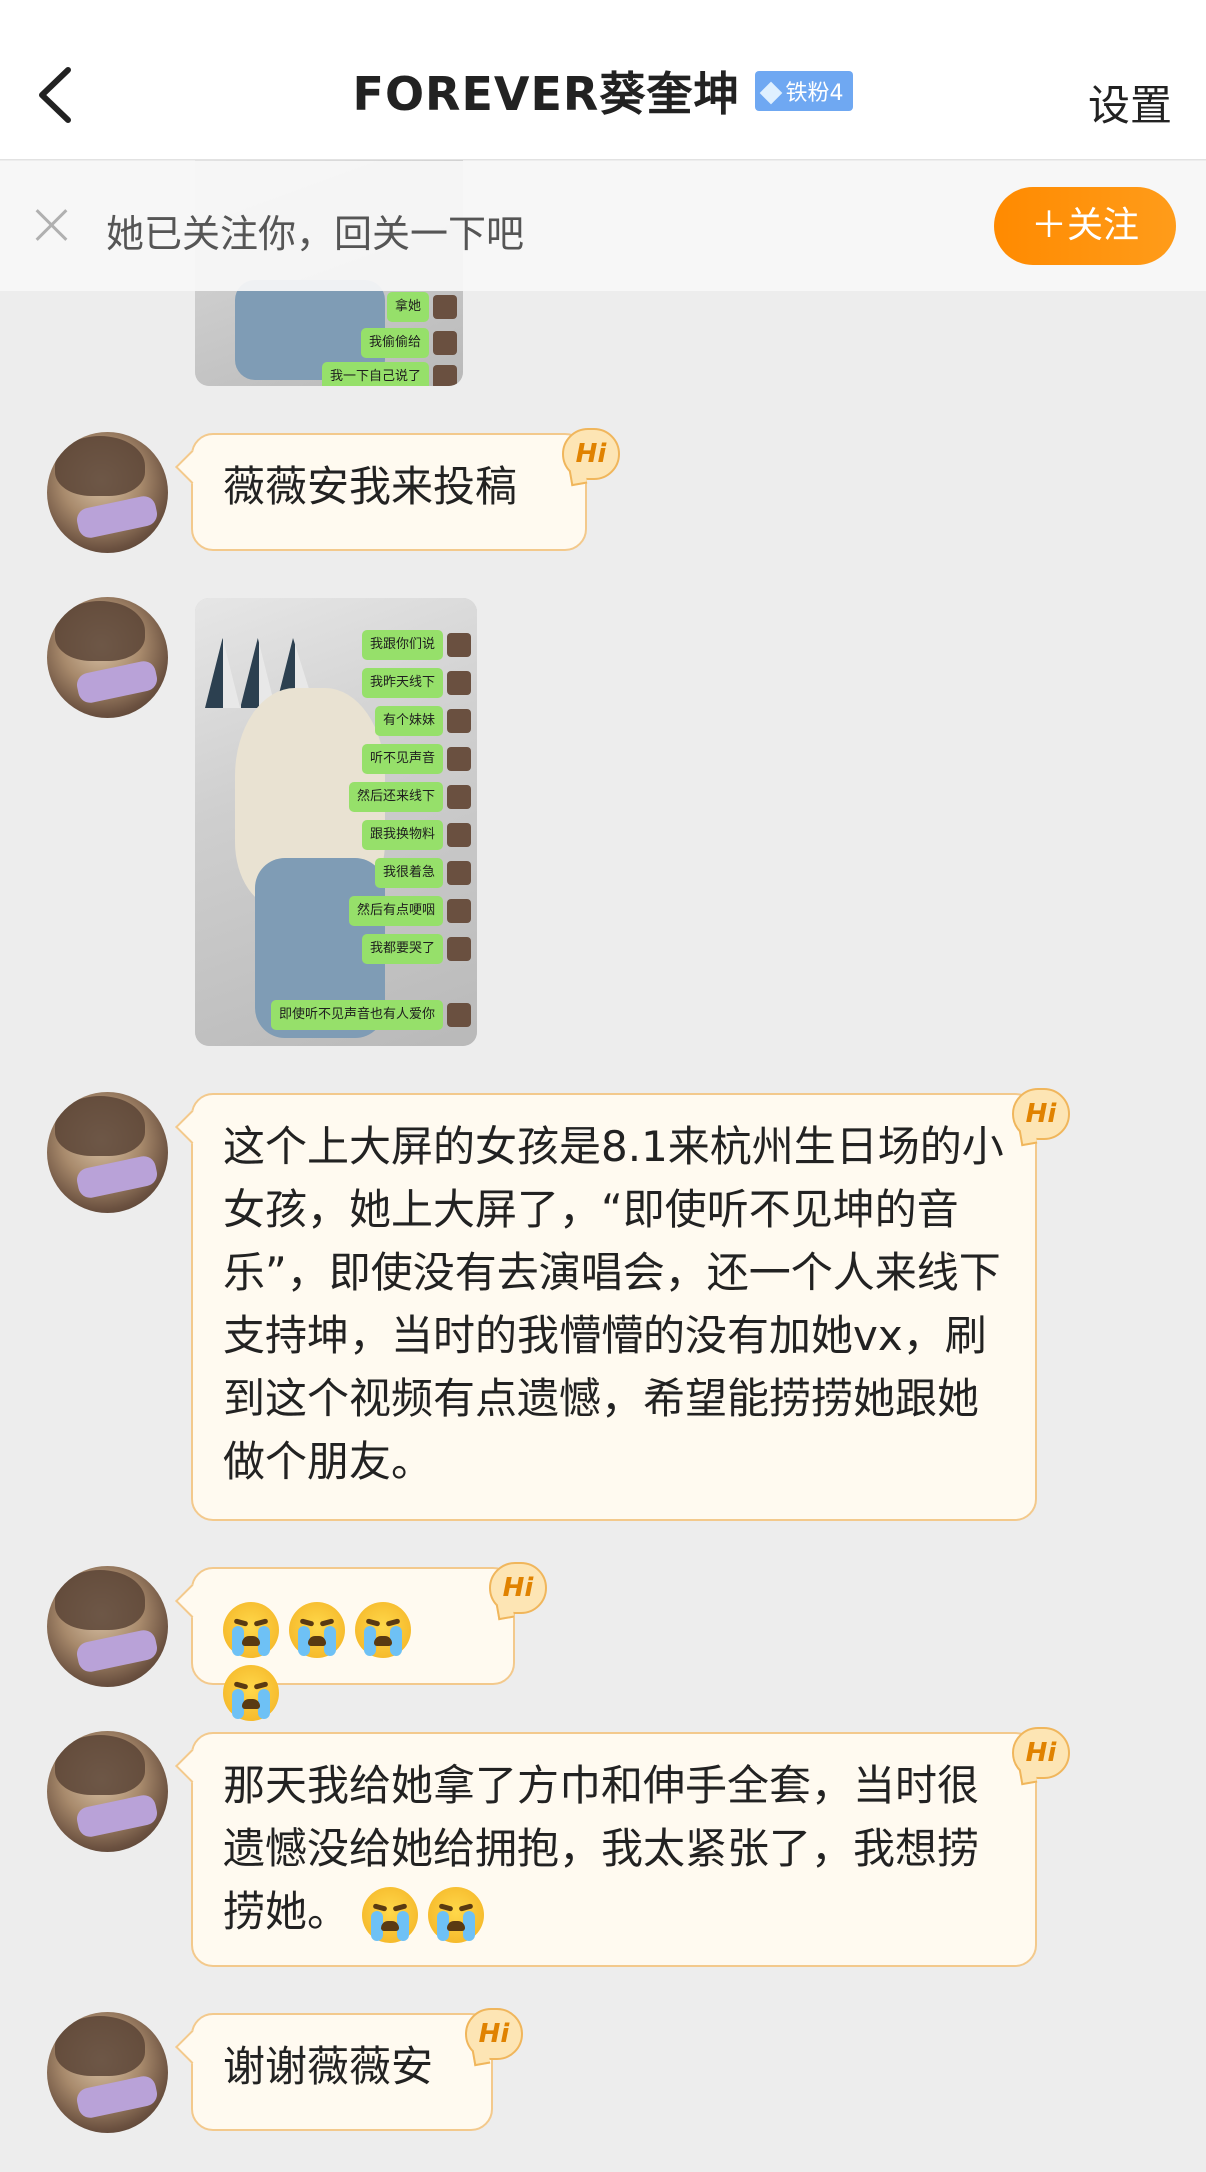 Image resolution: width=1206 pixels, height=2172 pixels. Describe the element at coordinates (408, 721) in the screenshot. I see `image-chat-bubble: 有个妹妹` at that location.